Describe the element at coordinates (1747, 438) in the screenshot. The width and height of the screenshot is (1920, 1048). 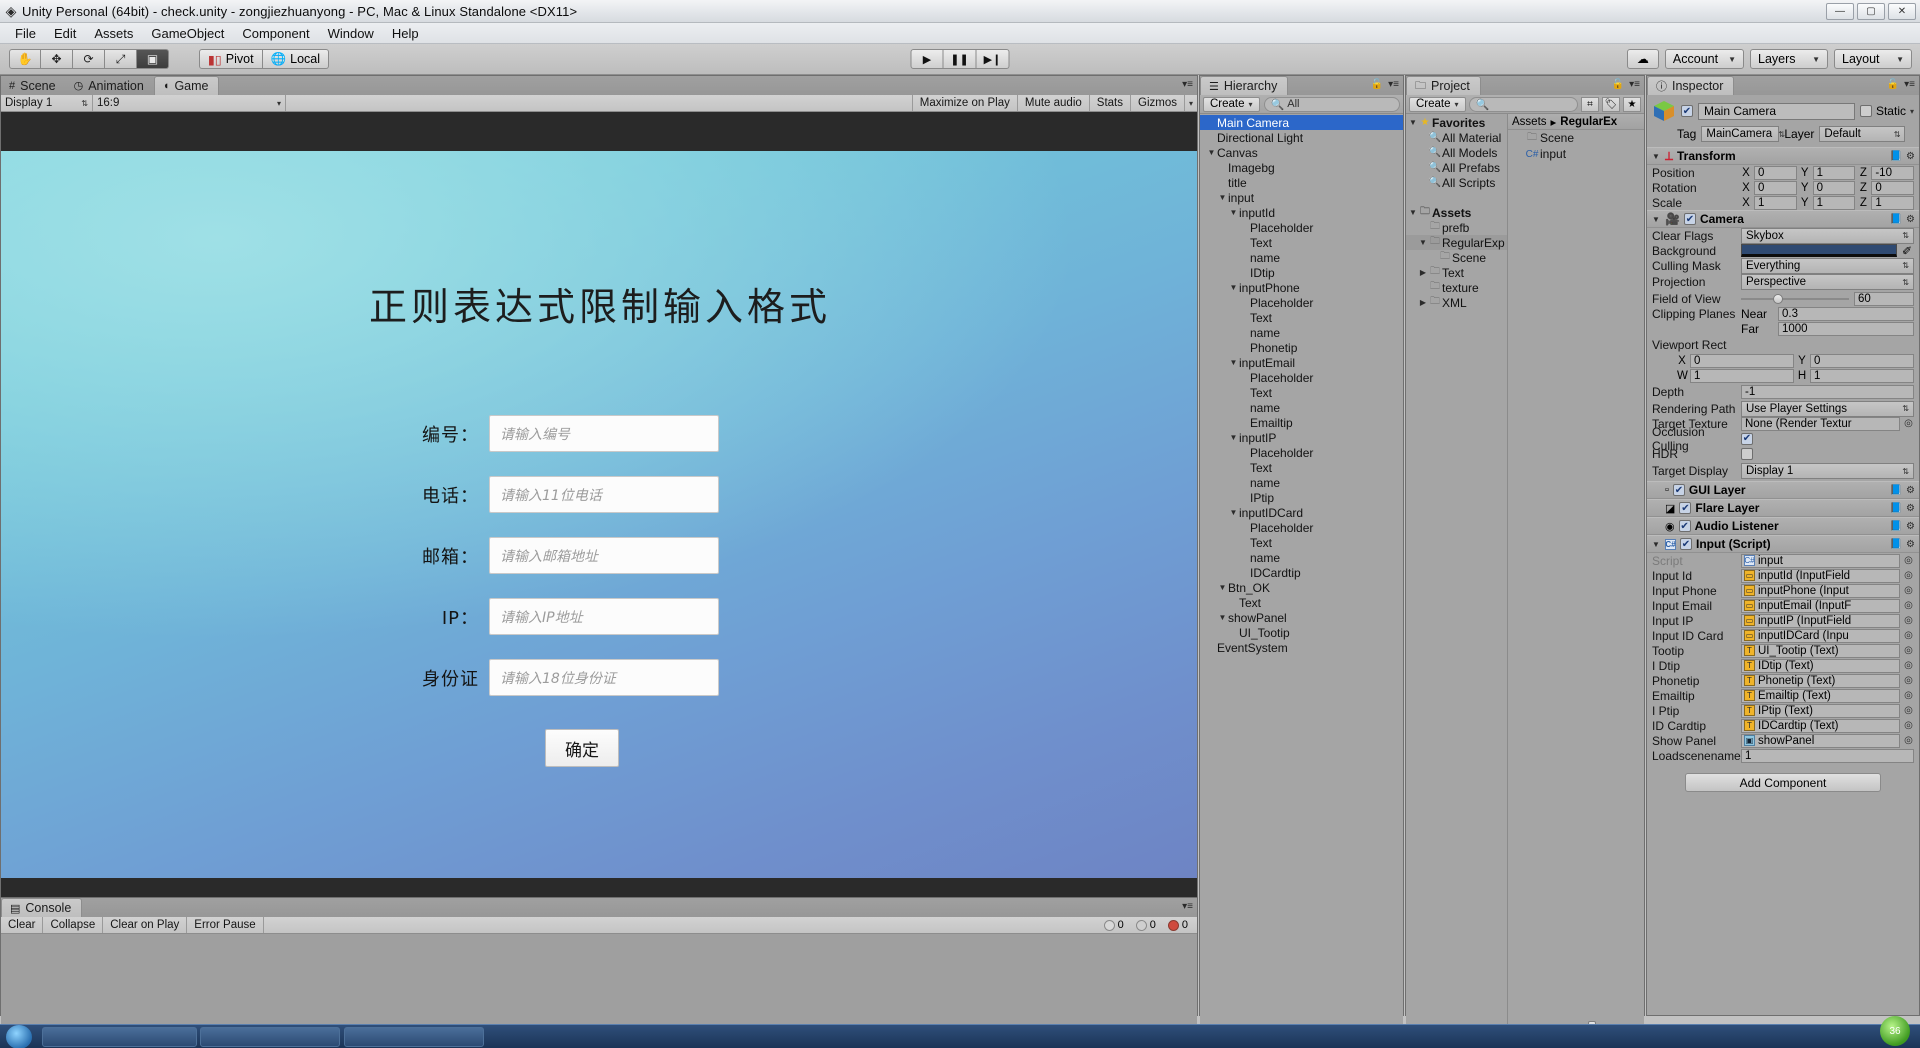
I see `occlusion-culling-checkbox: ✔` at that location.